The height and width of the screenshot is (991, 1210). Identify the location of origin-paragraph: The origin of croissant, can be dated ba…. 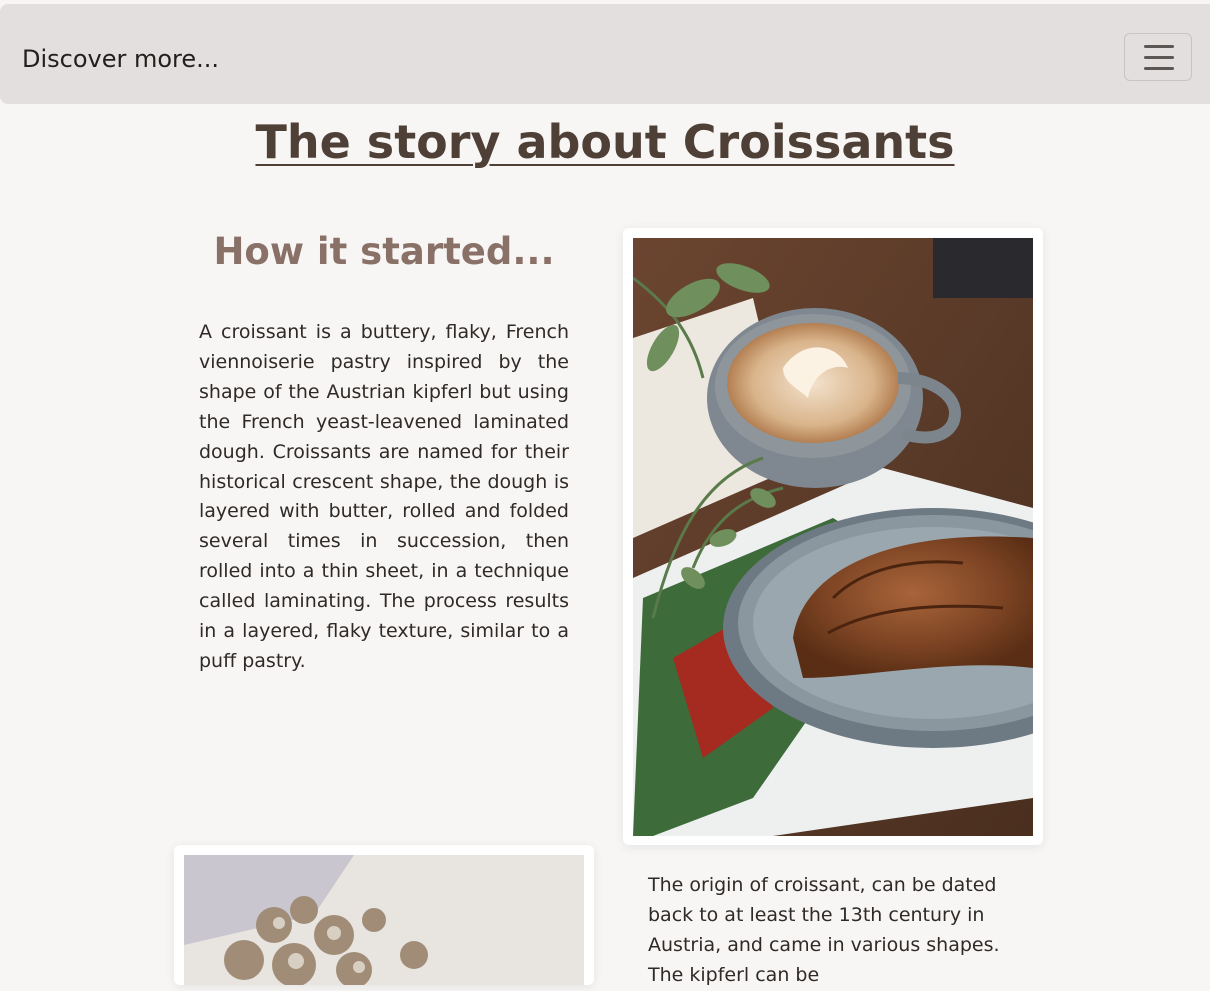
(824, 930).